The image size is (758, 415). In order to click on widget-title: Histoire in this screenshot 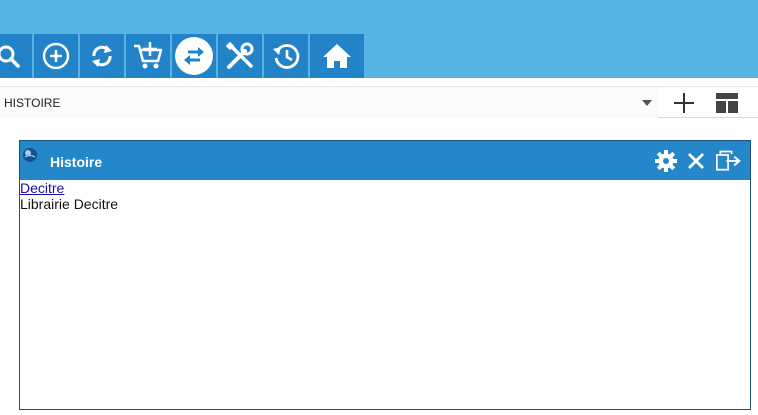, I will do `click(76, 162)`.